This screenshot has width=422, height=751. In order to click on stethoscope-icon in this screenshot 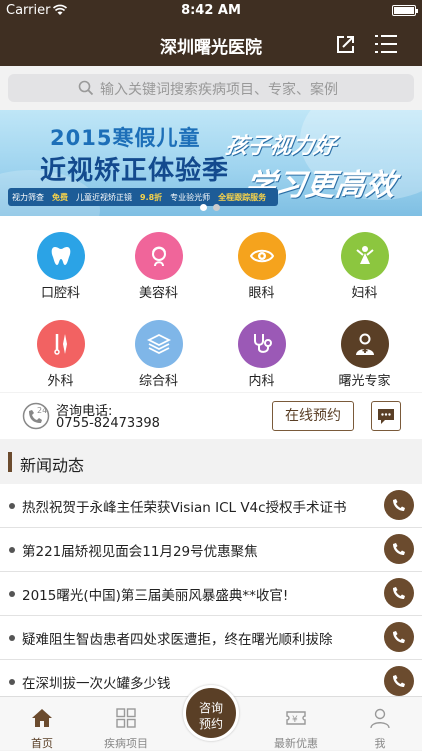, I will do `click(262, 344)`.